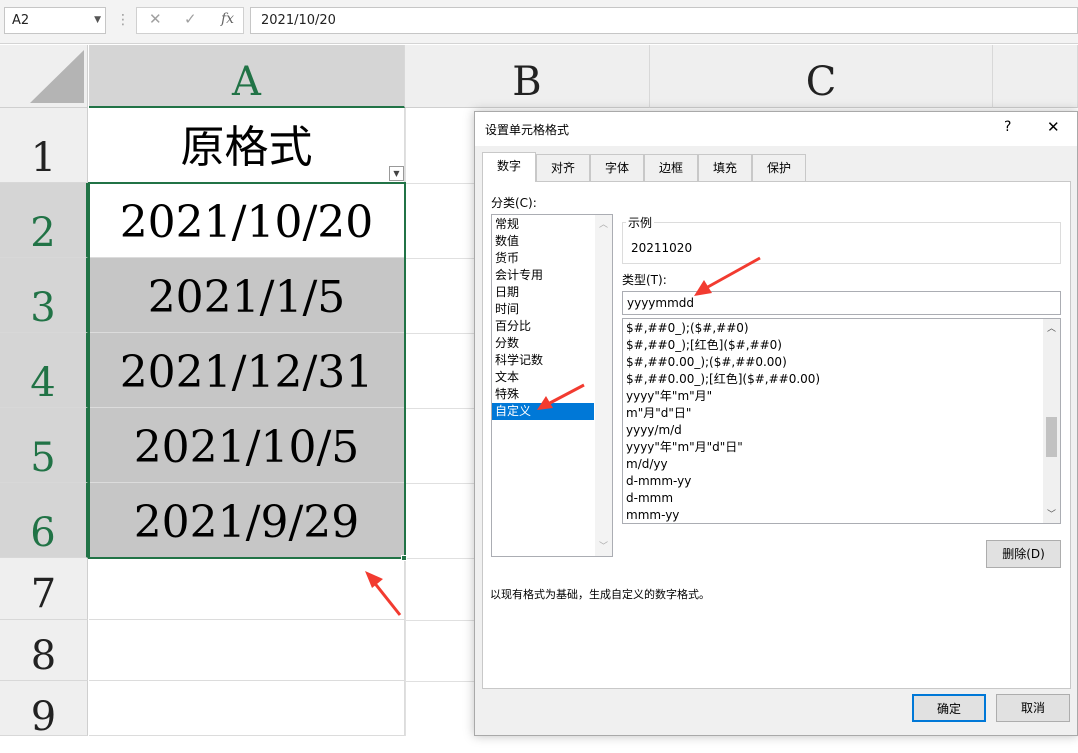 This screenshot has width=1078, height=753. I want to click on format-item: yyyy"年"m"月", so click(841, 396).